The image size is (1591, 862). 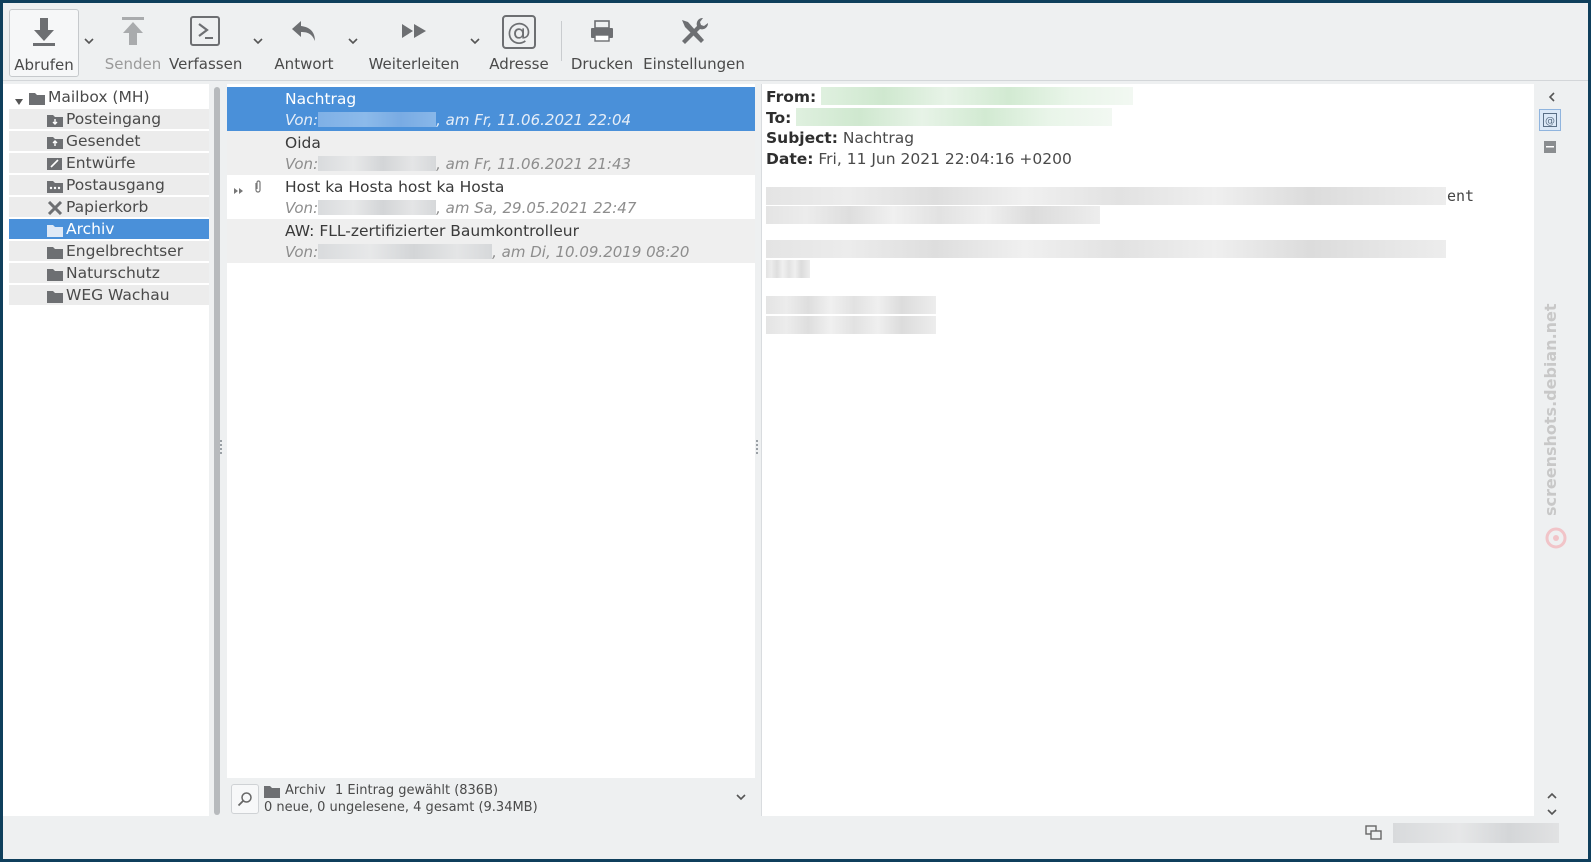 I want to click on to-label: To:, so click(x=779, y=118).